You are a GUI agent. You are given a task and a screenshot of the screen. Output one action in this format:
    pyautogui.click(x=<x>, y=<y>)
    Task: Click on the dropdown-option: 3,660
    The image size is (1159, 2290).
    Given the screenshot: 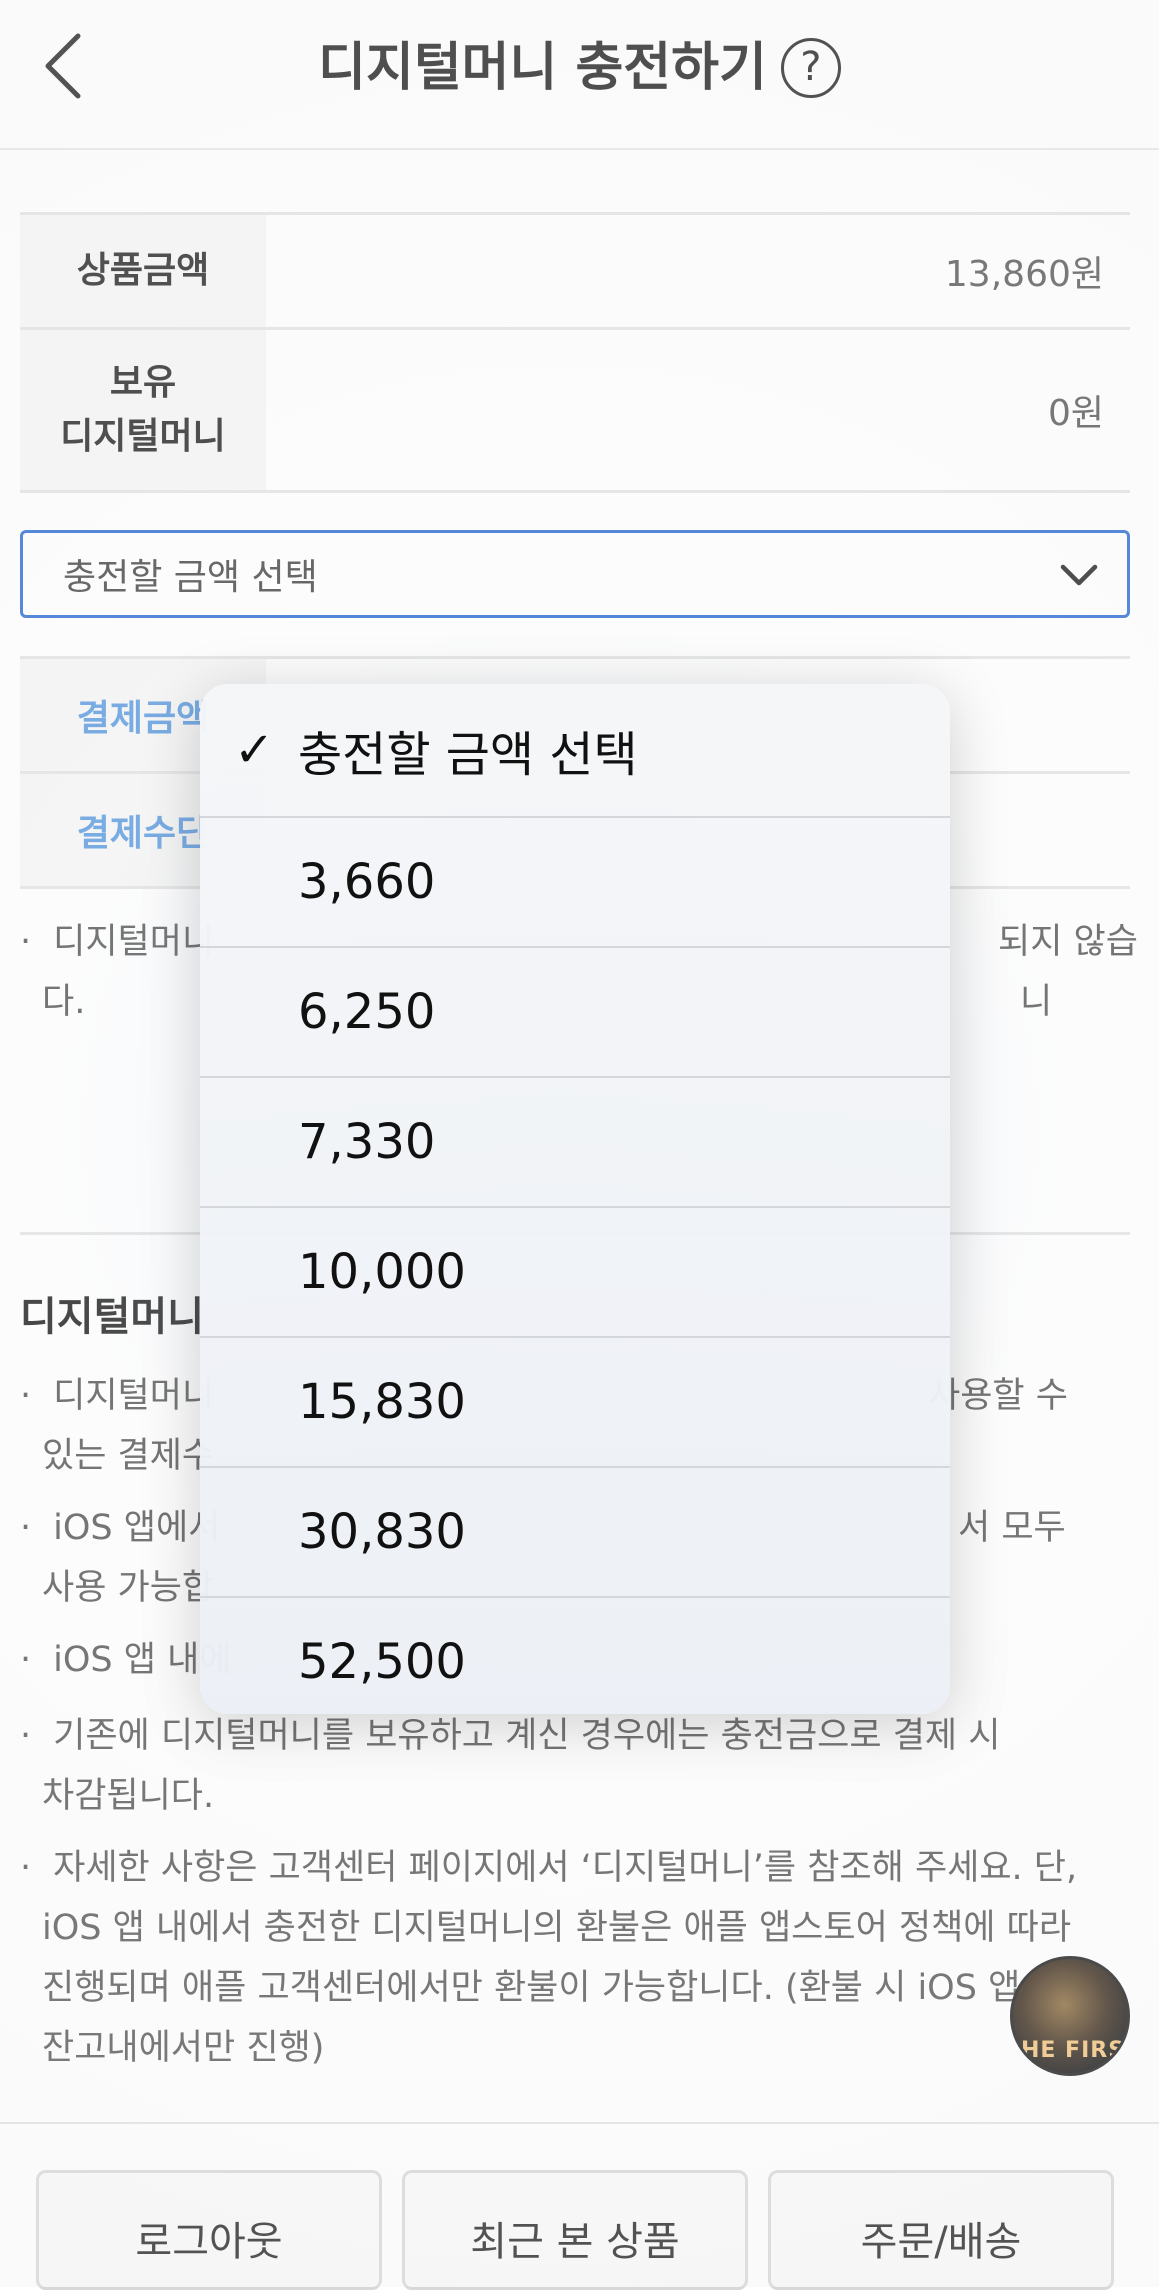 What is the action you would take?
    pyautogui.click(x=575, y=881)
    